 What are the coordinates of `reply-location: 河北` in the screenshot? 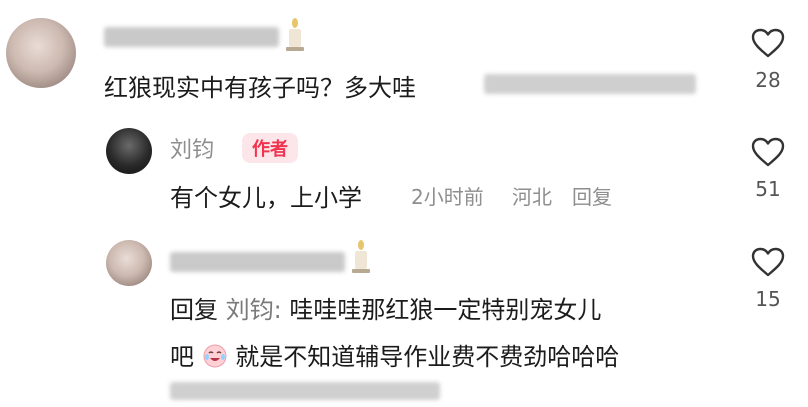 It's located at (532, 197).